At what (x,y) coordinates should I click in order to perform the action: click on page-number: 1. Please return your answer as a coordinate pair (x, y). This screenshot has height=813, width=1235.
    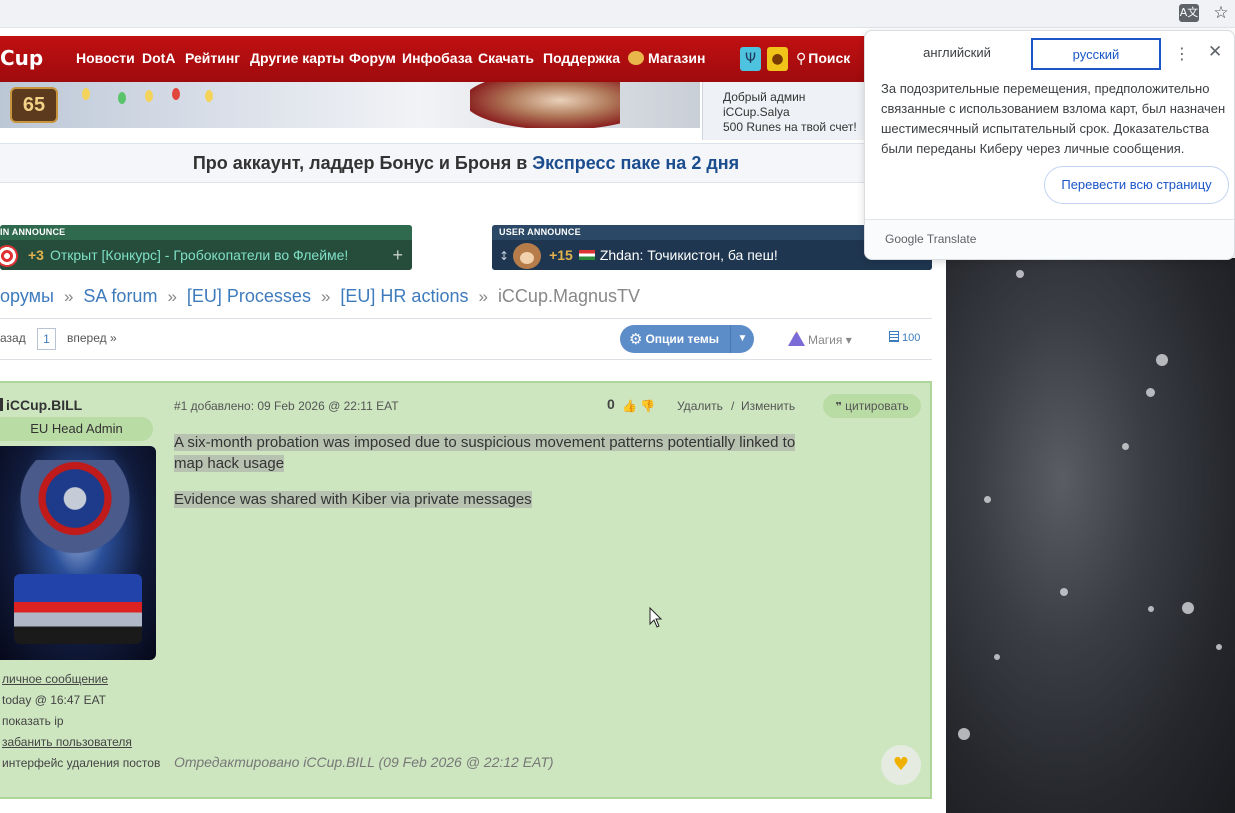
    Looking at the image, I should click on (46, 339).